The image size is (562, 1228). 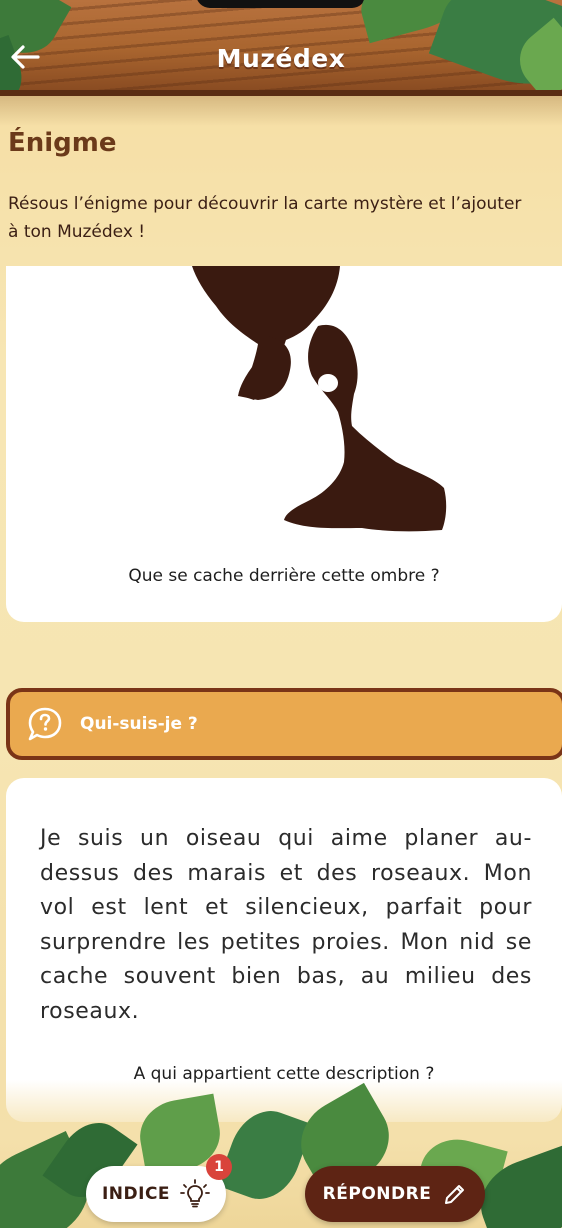 What do you see at coordinates (62, 143) in the screenshot?
I see `section-title: Énigme` at bounding box center [62, 143].